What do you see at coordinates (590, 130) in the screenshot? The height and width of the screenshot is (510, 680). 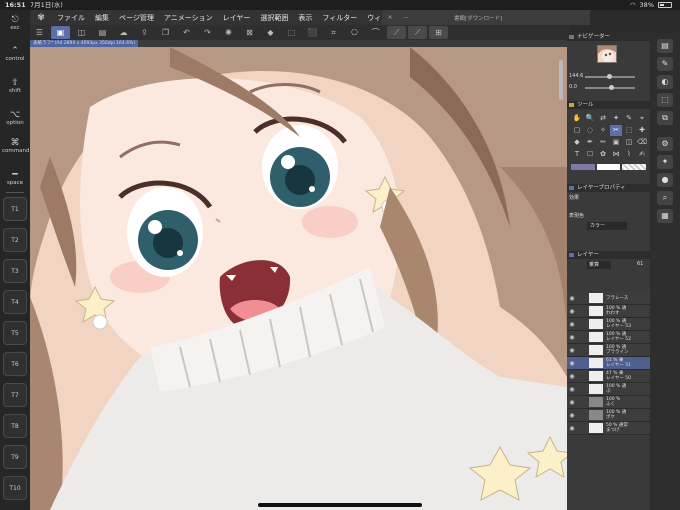 I see `lasso-tool-icon: ◌` at bounding box center [590, 130].